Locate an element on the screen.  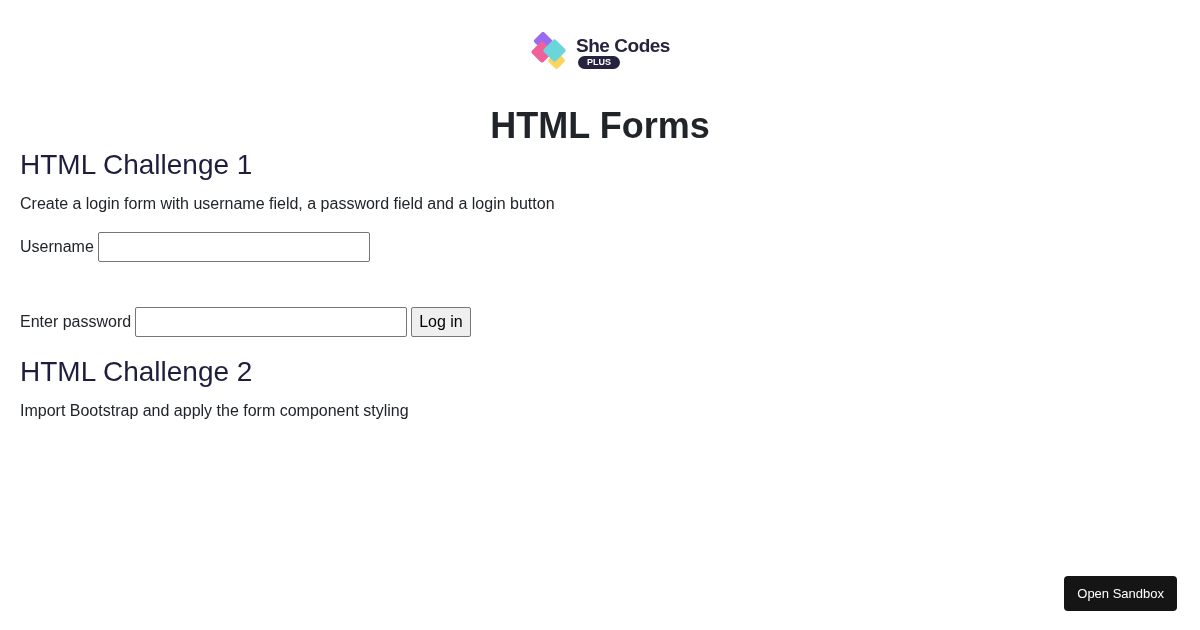
field-label: Enter password is located at coordinates (76, 322).